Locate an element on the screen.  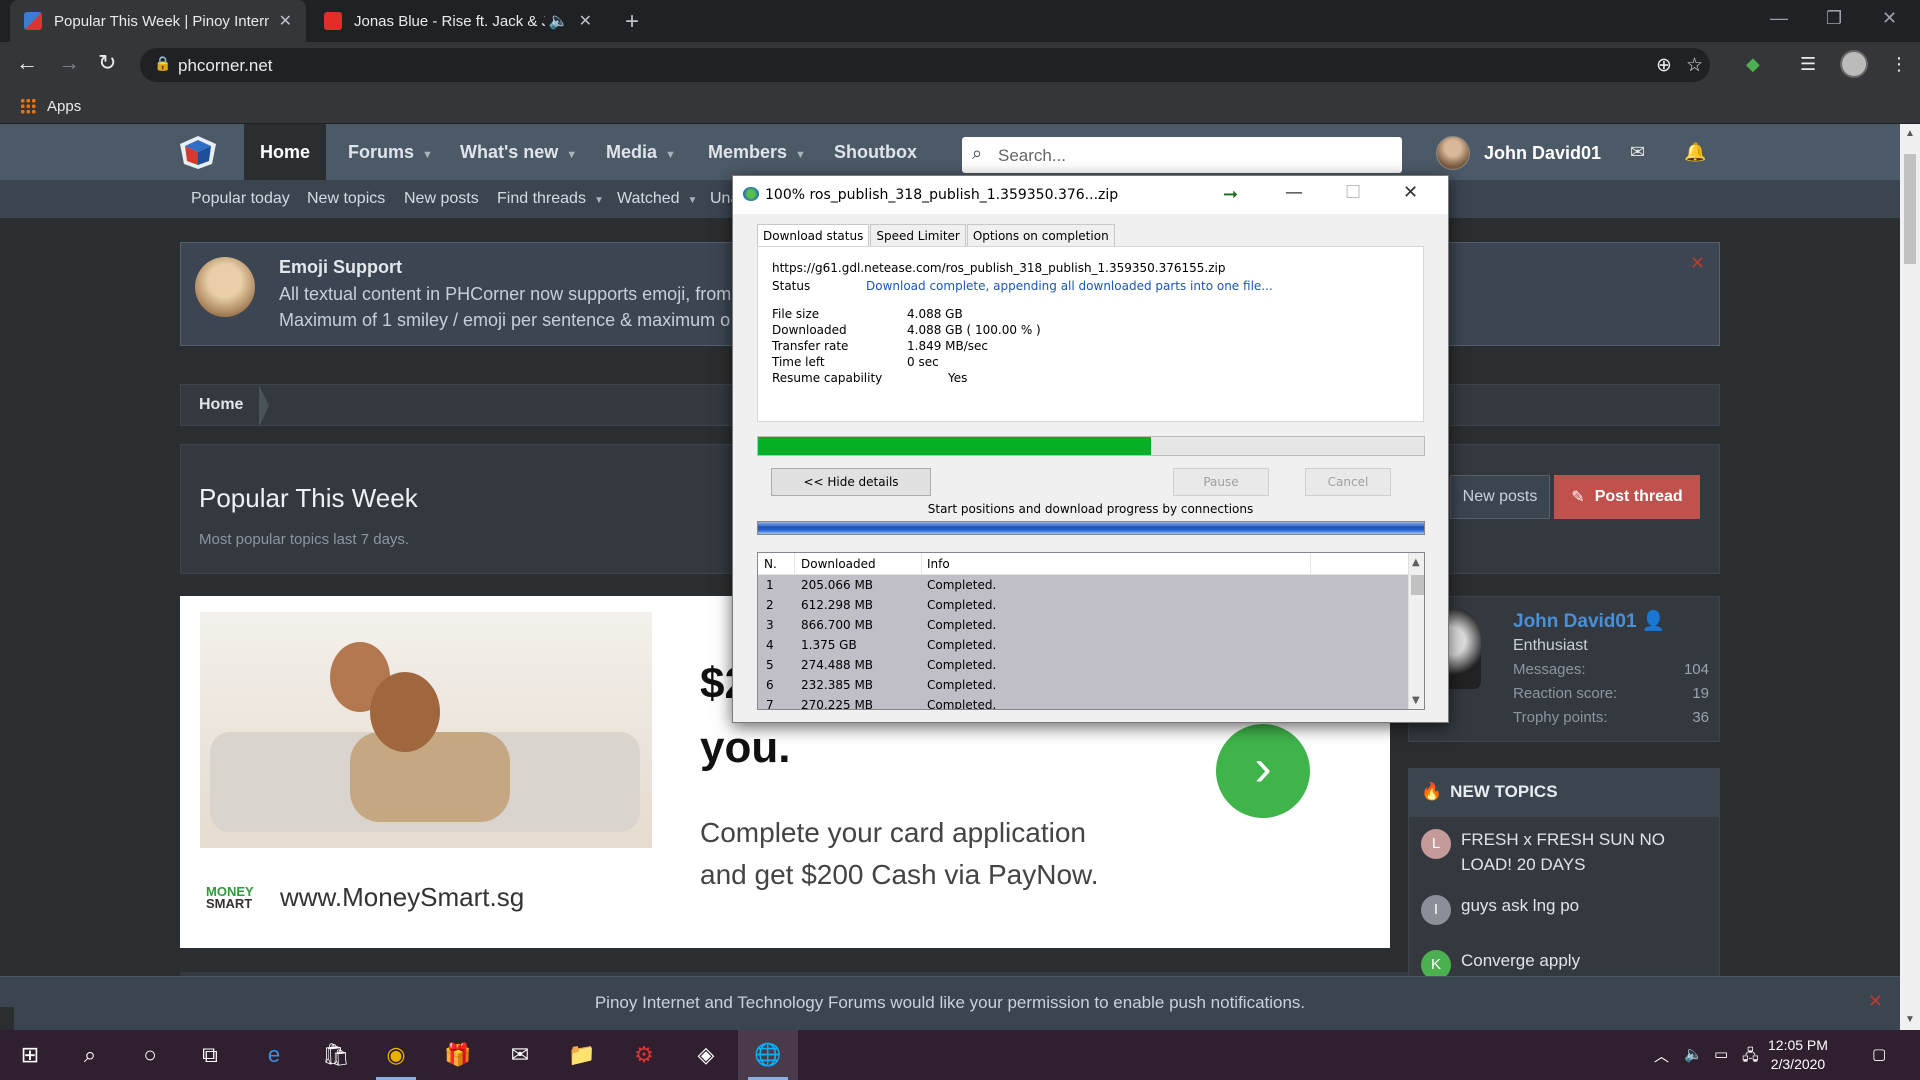
table-row: 2 612.298 MB Completed. is located at coordinates (1083, 605).